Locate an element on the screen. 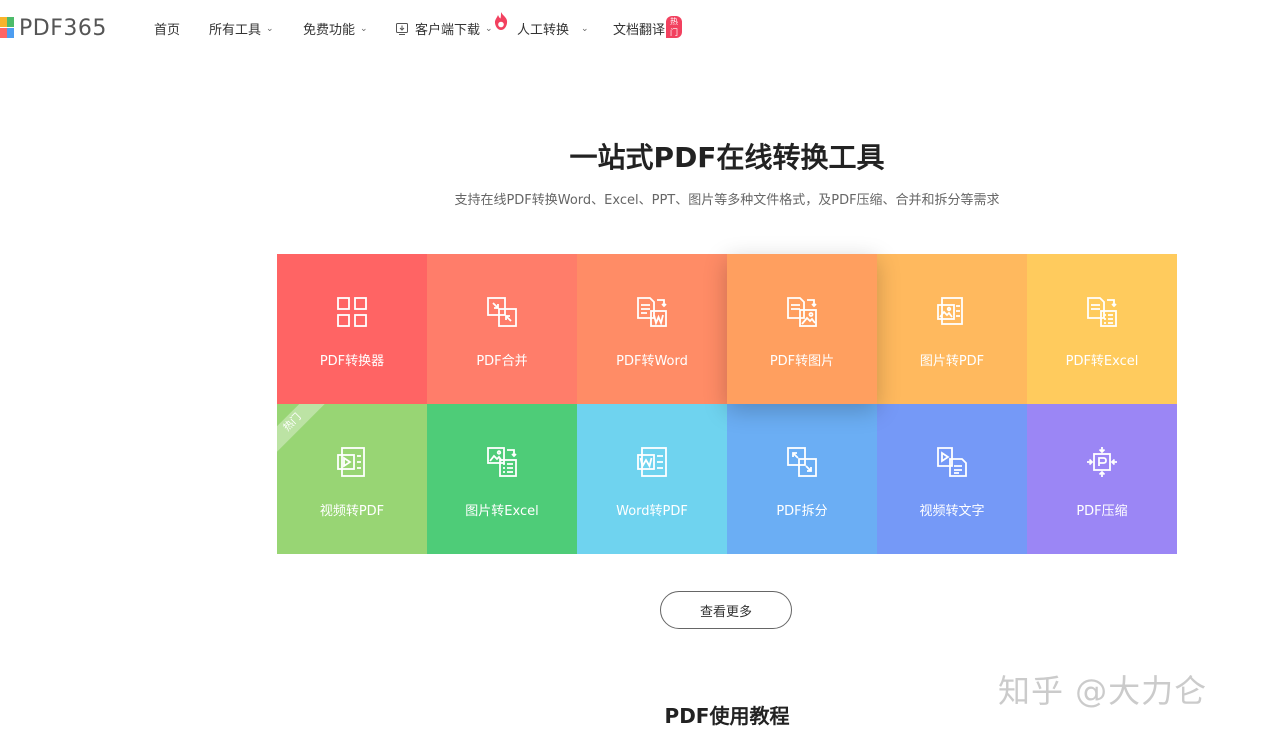 The height and width of the screenshot is (740, 1266). tool-label: PDF转换器 is located at coordinates (352, 361).